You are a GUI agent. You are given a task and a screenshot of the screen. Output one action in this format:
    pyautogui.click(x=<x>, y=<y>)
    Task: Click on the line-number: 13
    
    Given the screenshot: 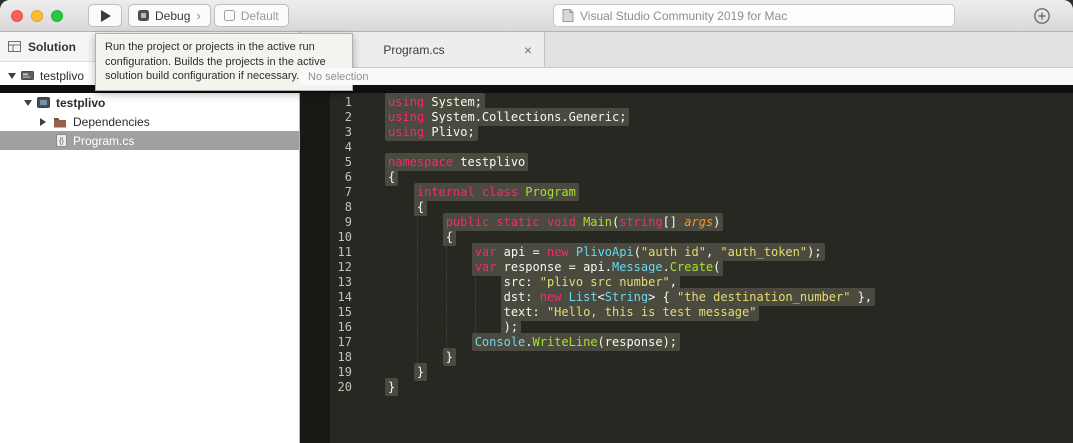 What is the action you would take?
    pyautogui.click(x=344, y=282)
    